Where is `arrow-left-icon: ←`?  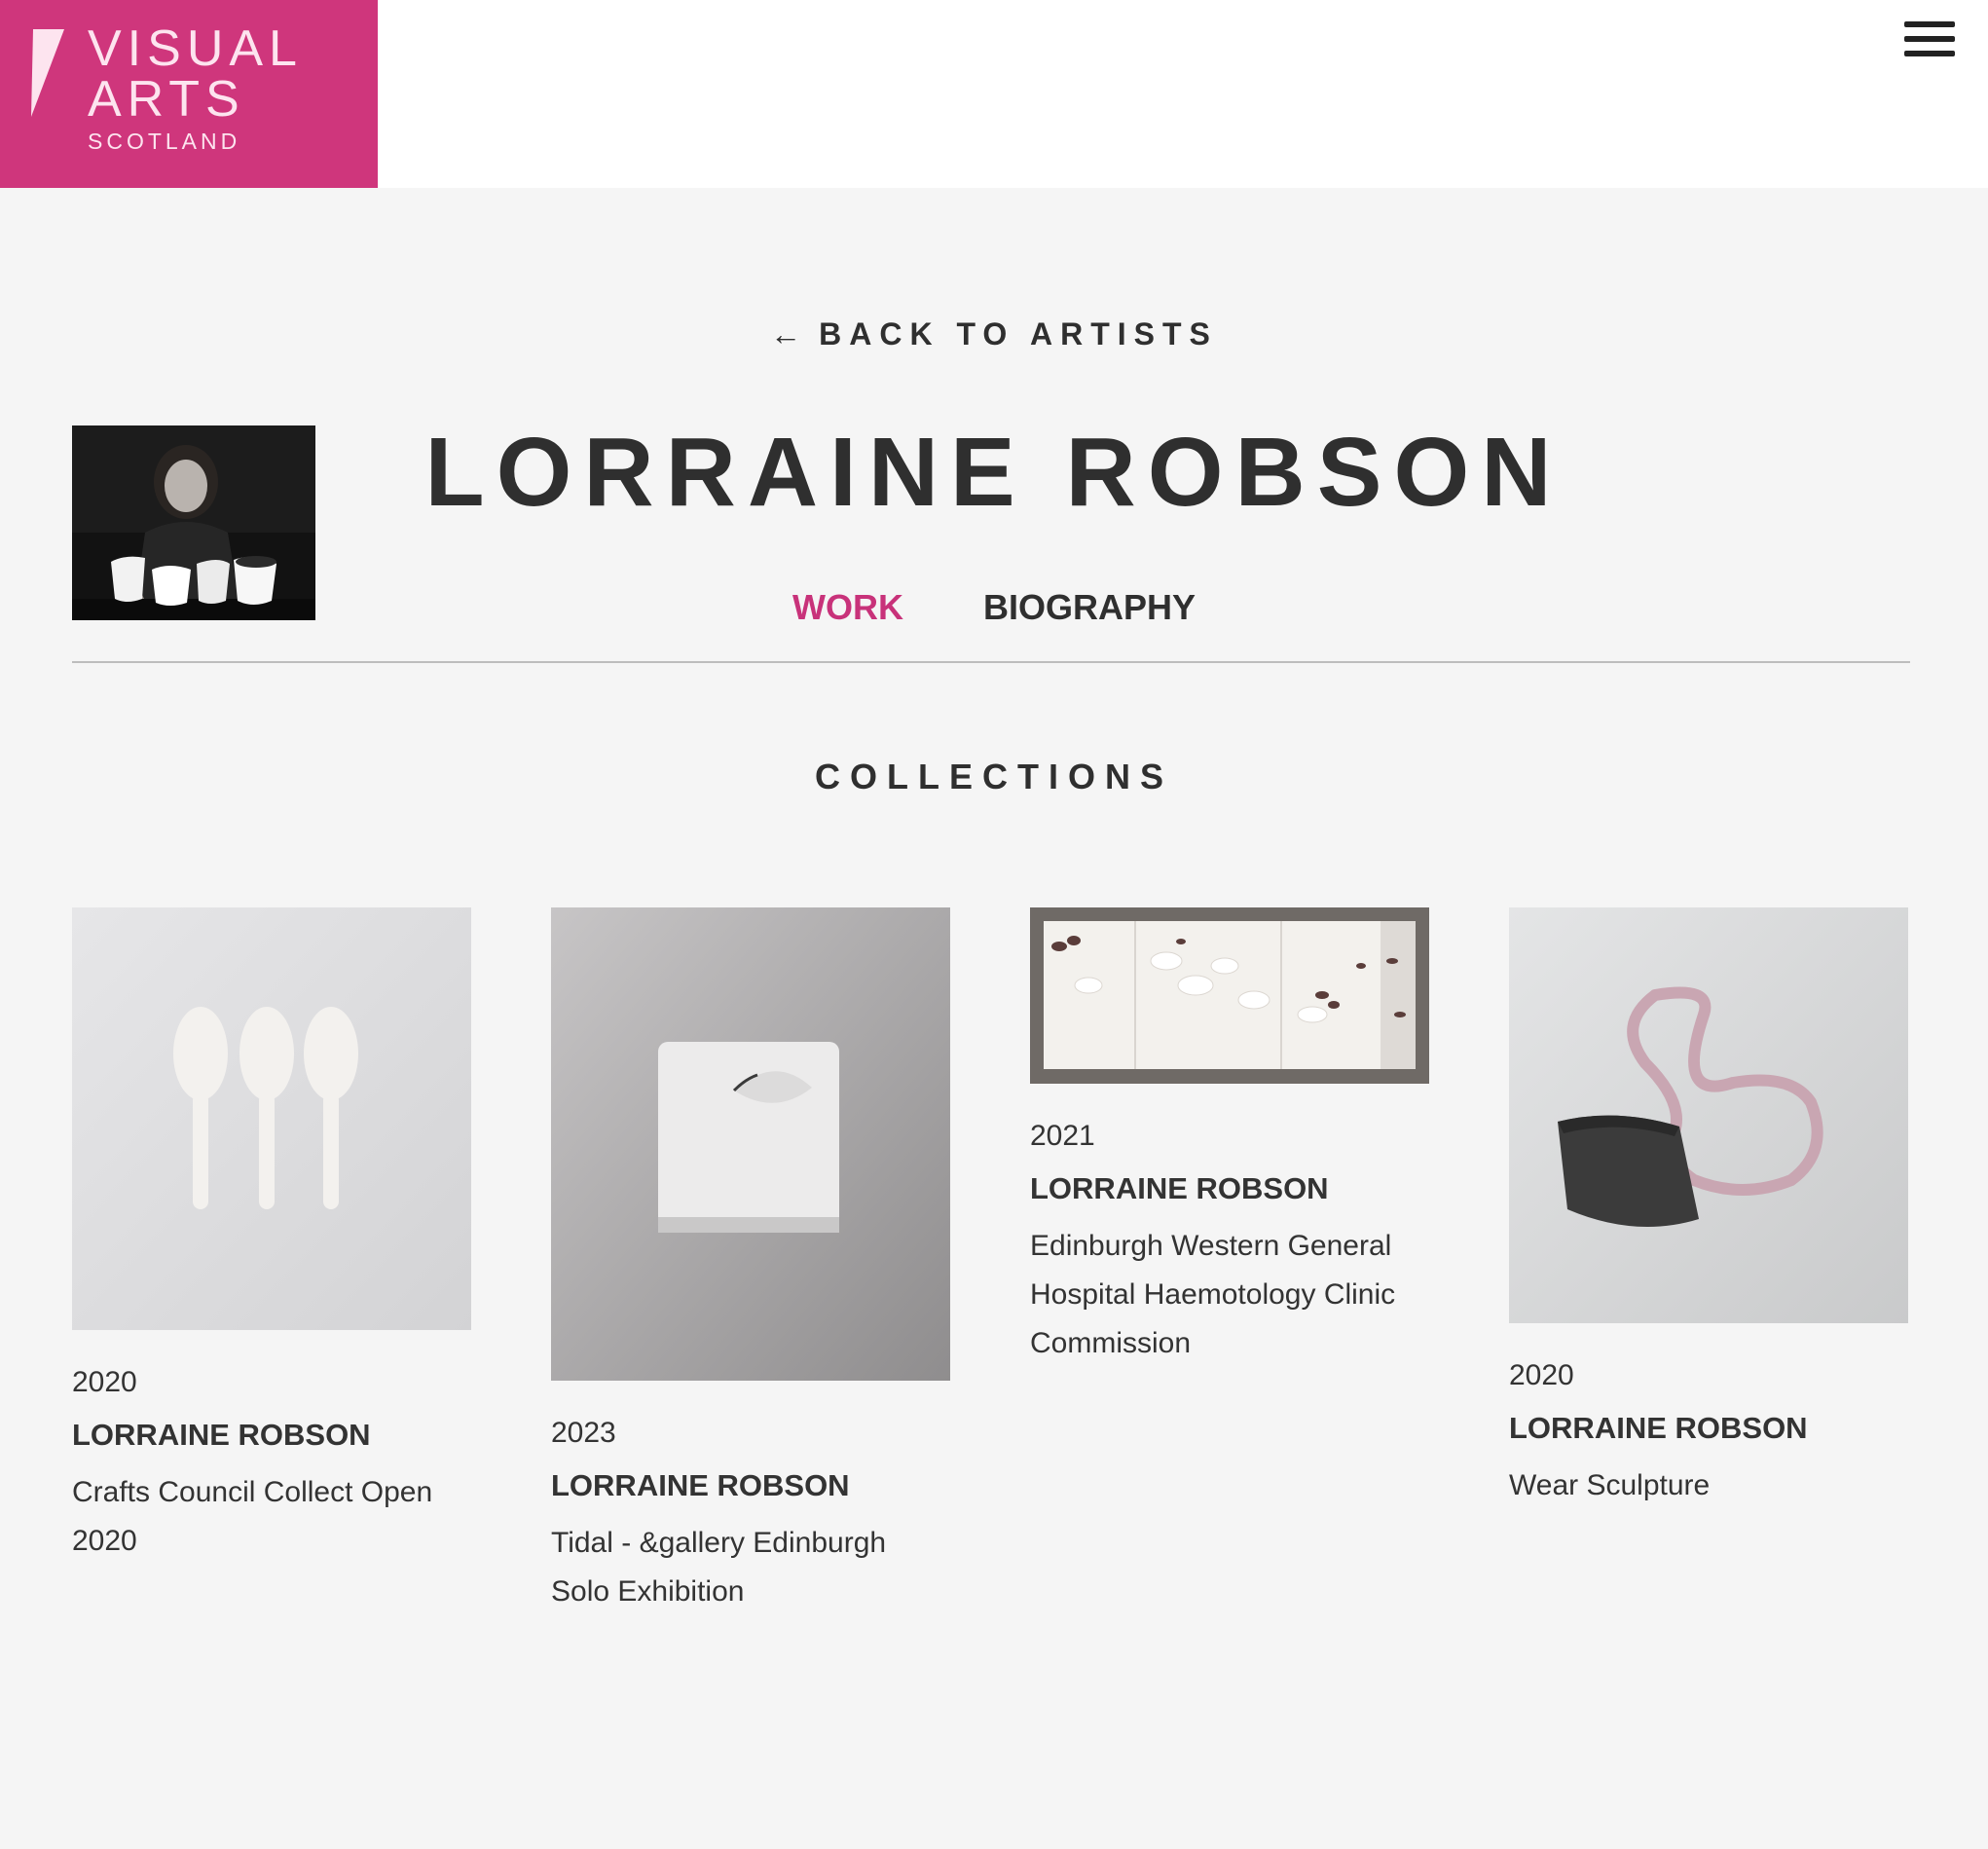
arrow-left-icon: ← is located at coordinates (786, 333).